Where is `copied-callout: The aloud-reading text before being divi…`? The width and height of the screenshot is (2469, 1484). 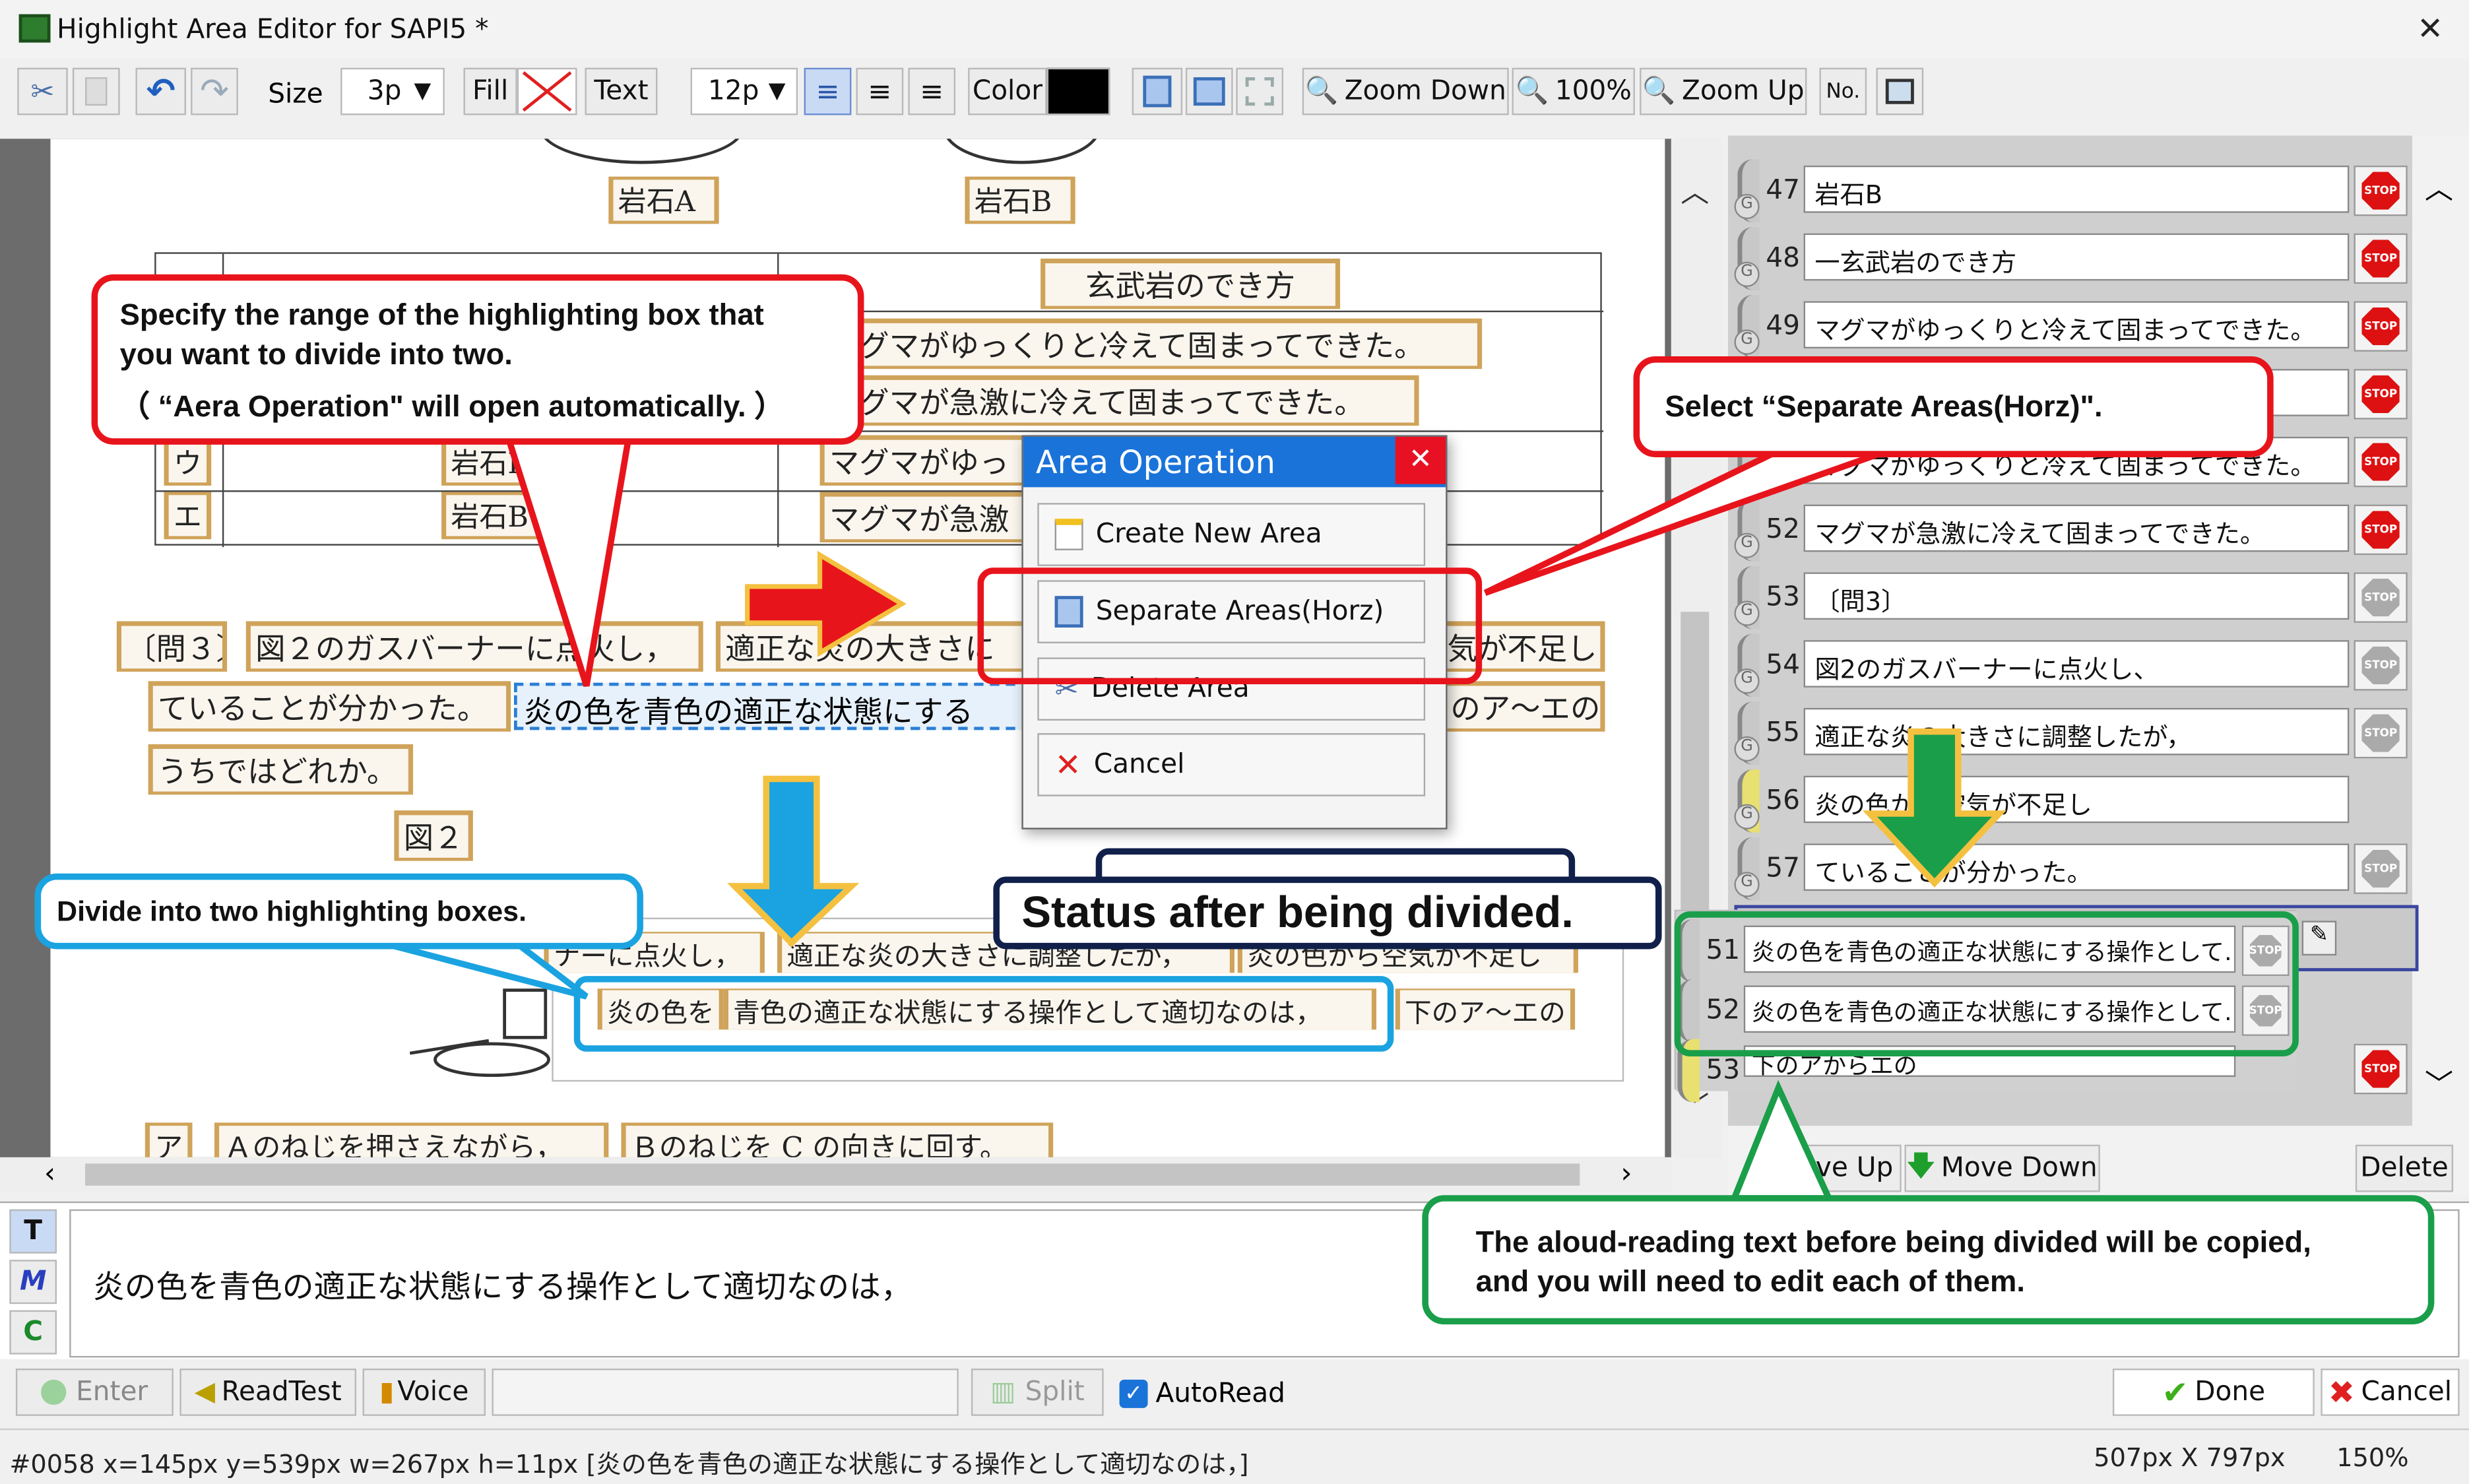
copied-callout: The aloud-reading text before being divi… is located at coordinates (1928, 1260).